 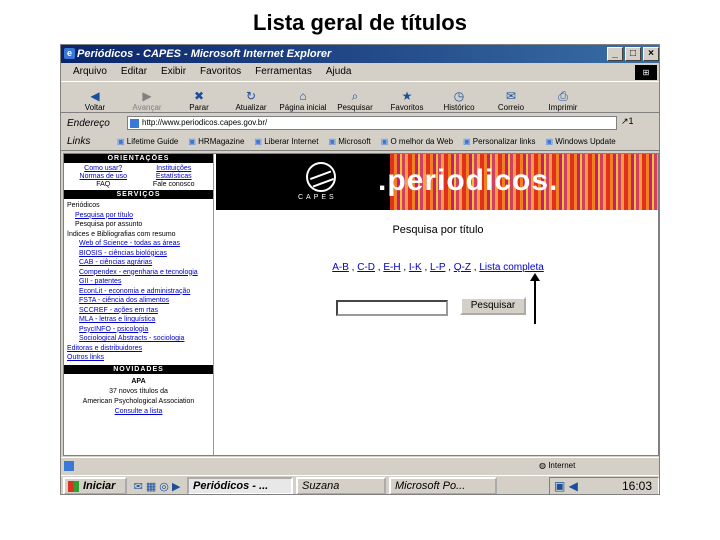 I want to click on quick-launch-icons: ✉ ▦ ◎ ▶, so click(x=157, y=486).